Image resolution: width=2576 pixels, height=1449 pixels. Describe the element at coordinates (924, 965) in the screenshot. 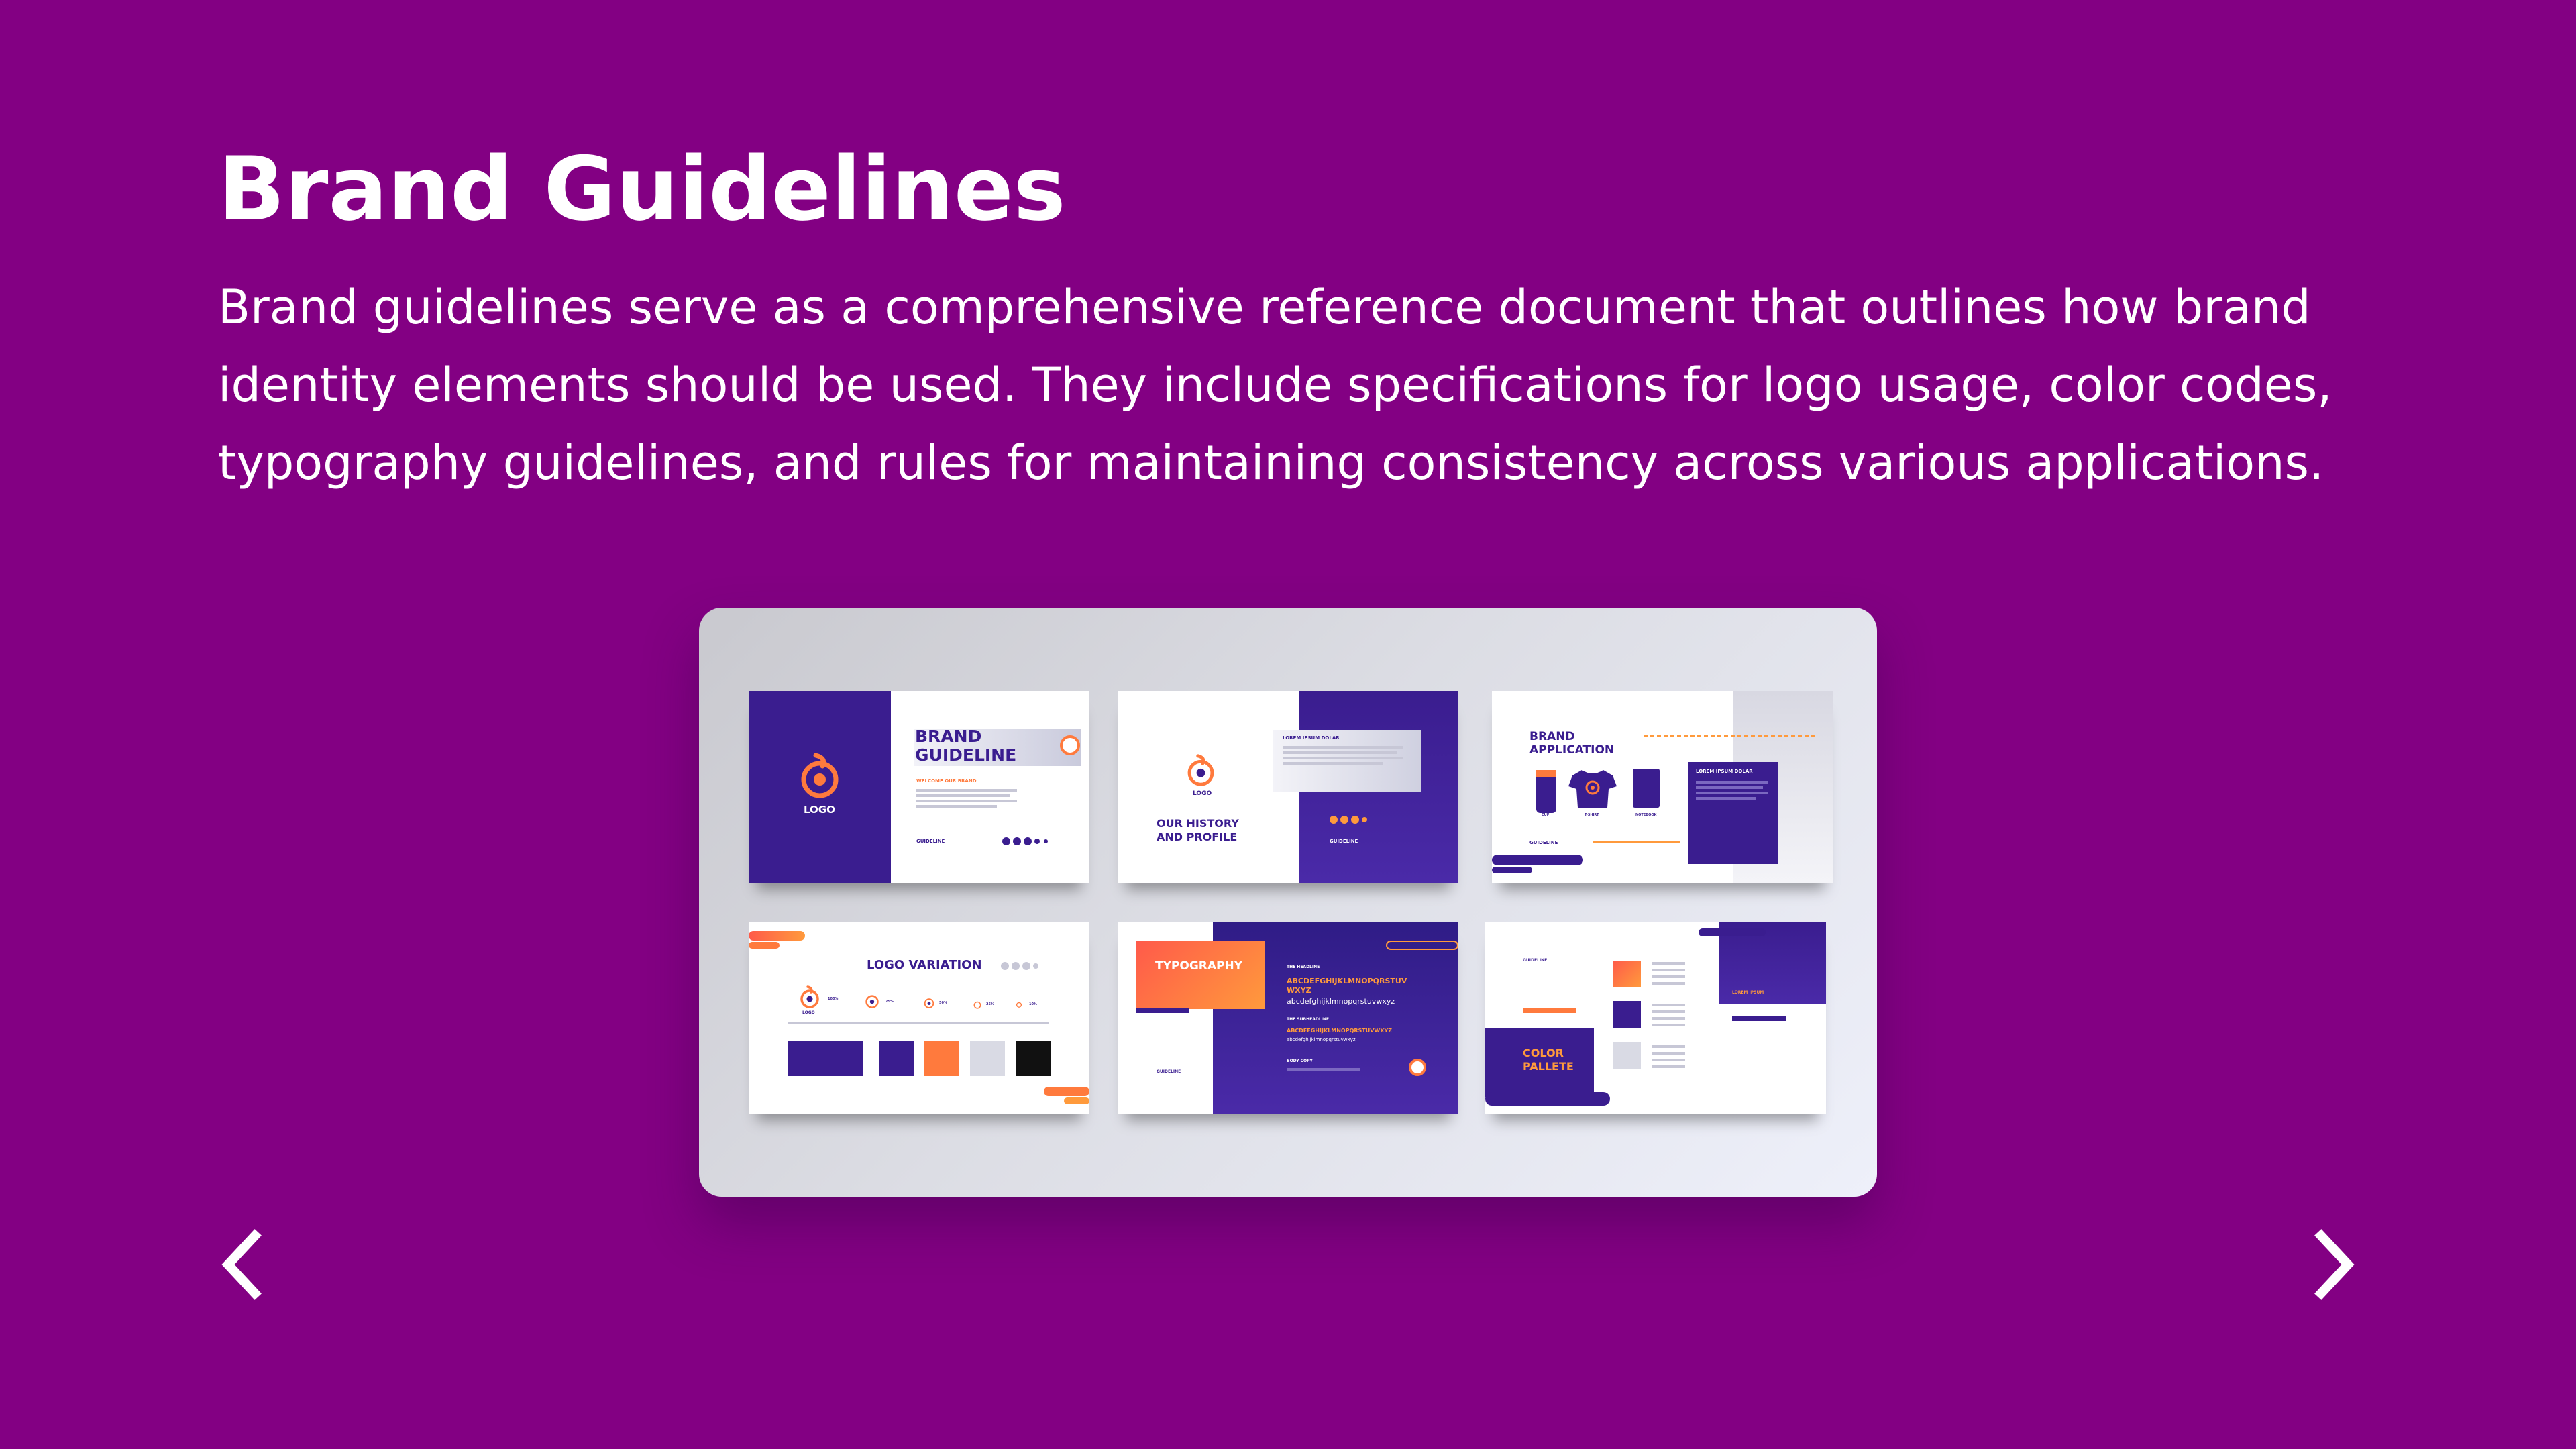

I see `variation-title: LOGO VARIATION` at that location.